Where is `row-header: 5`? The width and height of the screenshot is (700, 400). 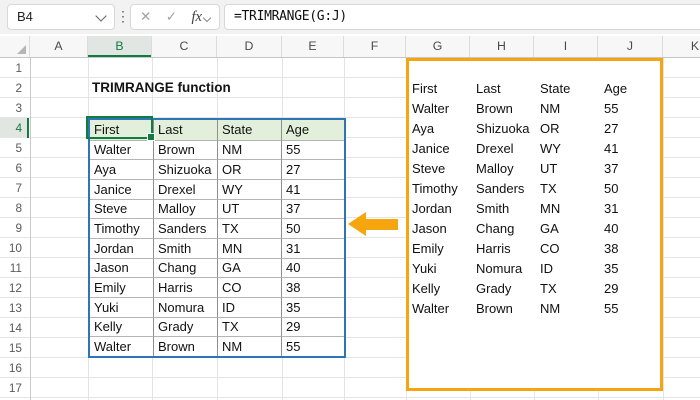 row-header: 5 is located at coordinates (14, 148).